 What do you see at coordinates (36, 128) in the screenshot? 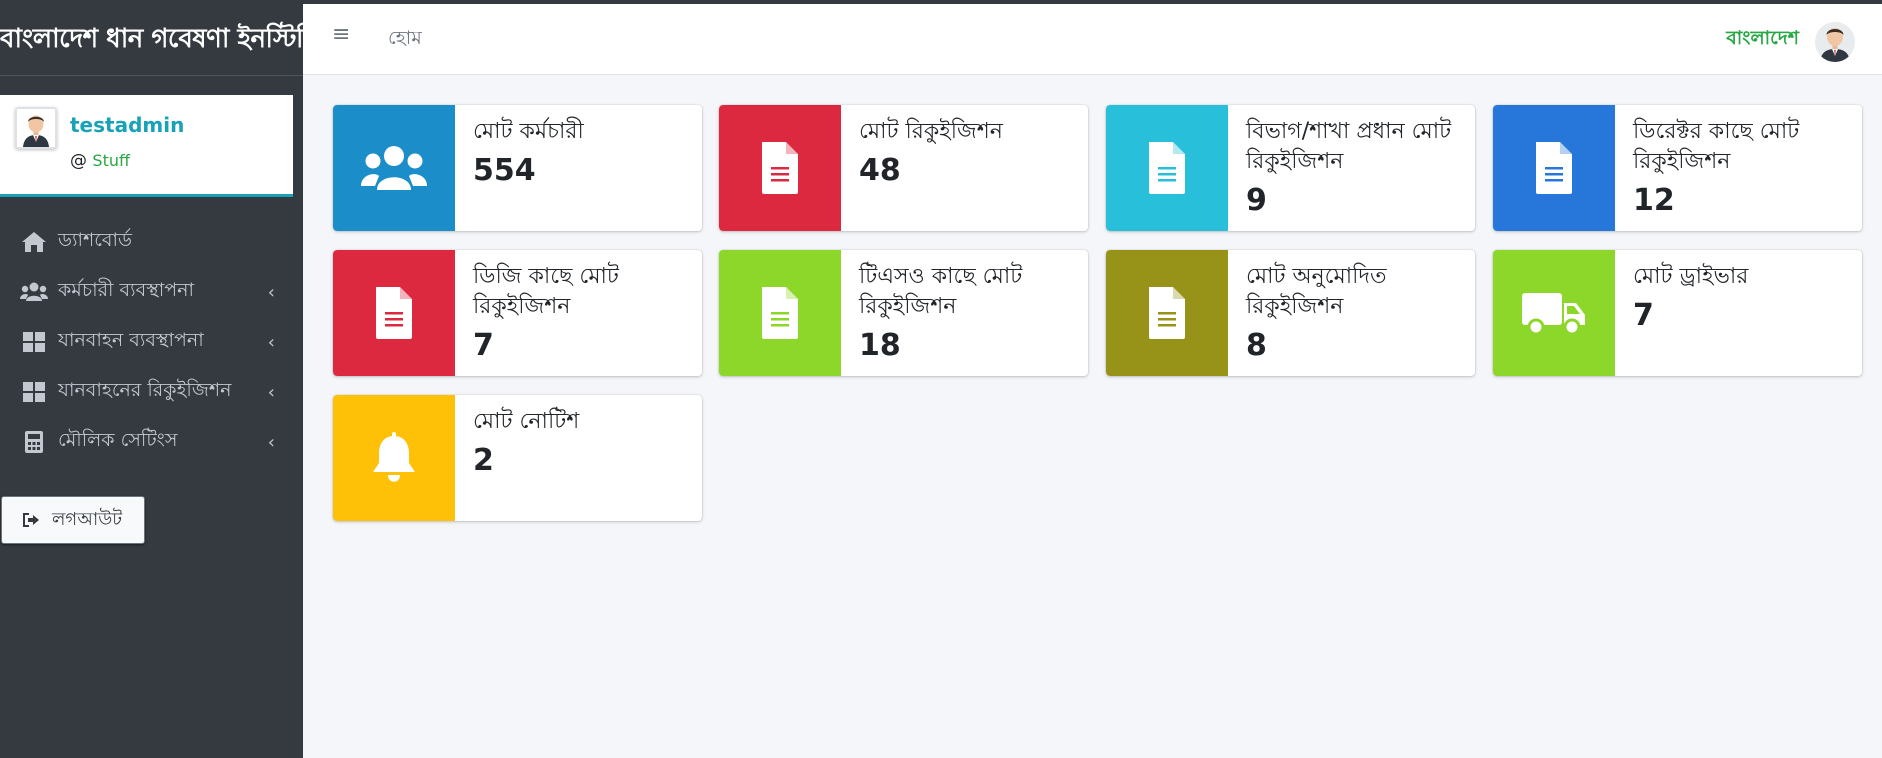
I see `avatar` at bounding box center [36, 128].